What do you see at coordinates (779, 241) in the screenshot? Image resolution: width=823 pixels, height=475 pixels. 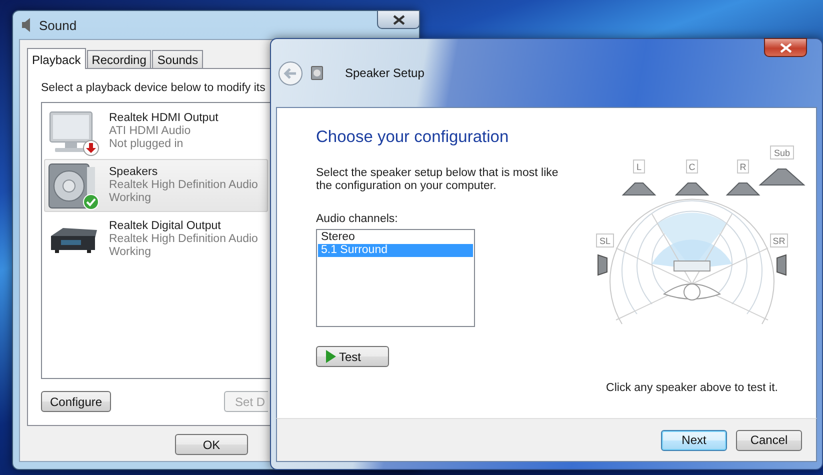 I see `speaker-label: SR` at bounding box center [779, 241].